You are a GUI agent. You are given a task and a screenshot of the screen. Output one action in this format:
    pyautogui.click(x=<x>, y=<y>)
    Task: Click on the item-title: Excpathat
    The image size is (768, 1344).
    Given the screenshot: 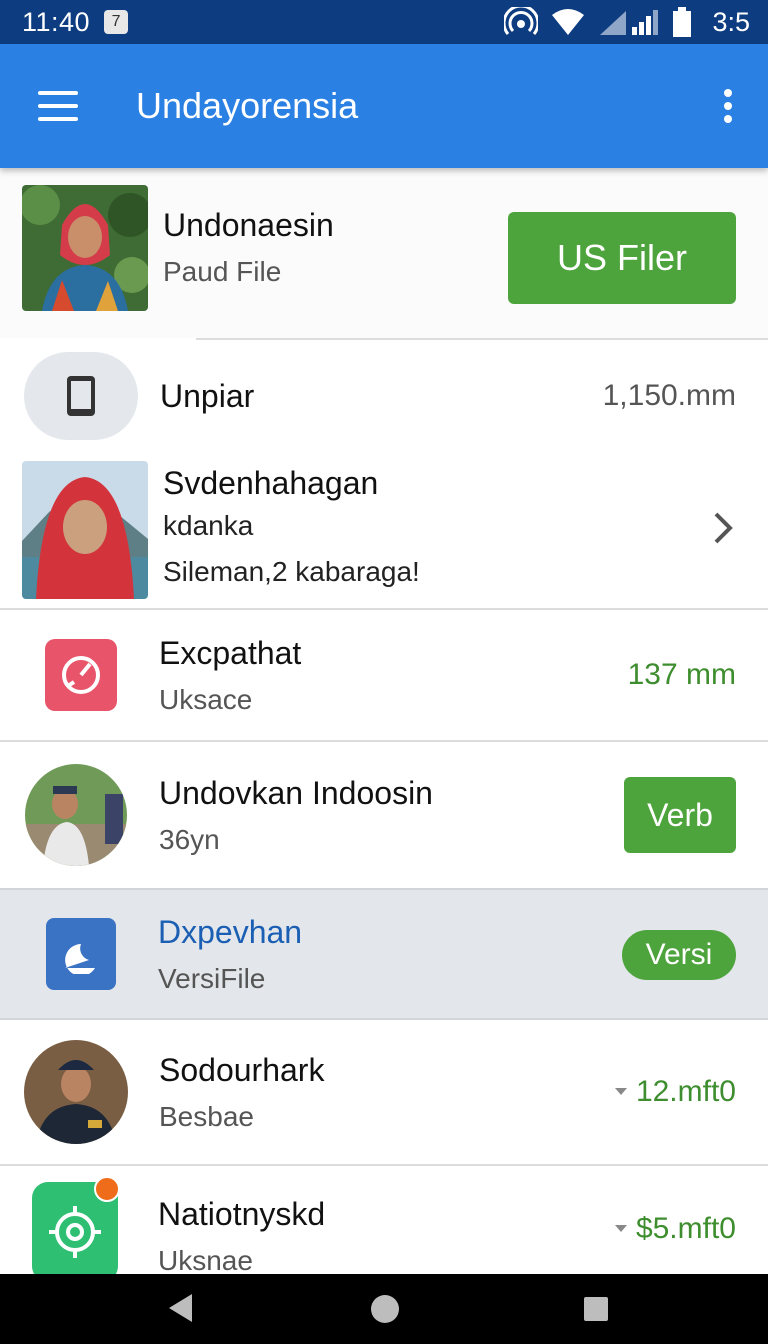 What is the action you would take?
    pyautogui.click(x=230, y=652)
    